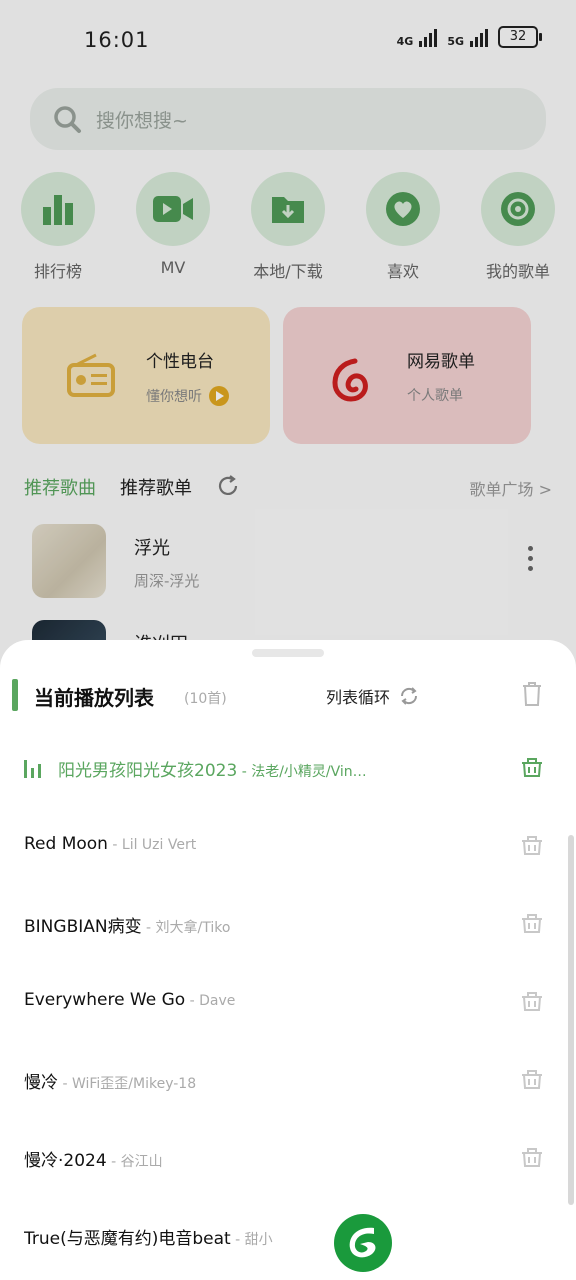  Describe the element at coordinates (288, 1236) in the screenshot. I see `playlist-item: True(与恶魔有约)电音beat - 甜小` at that location.